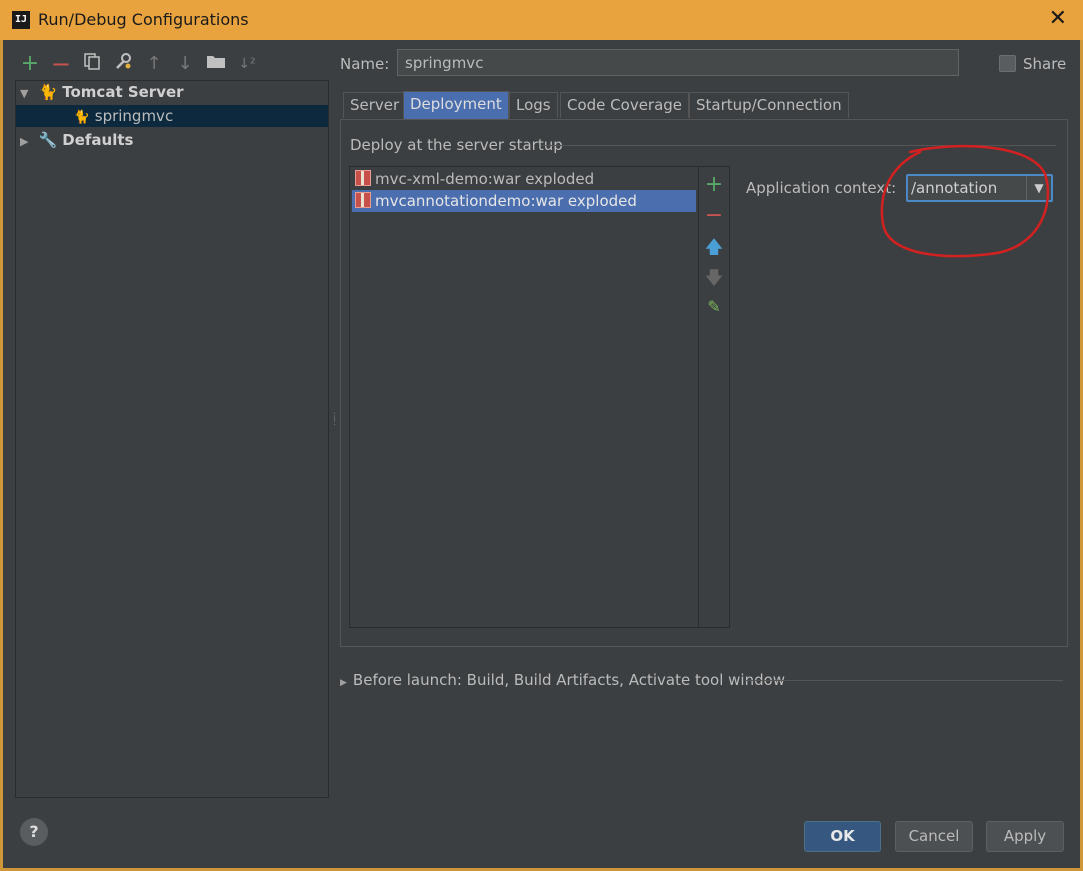 The image size is (1083, 871). Describe the element at coordinates (541, 20) in the screenshot. I see `title-bar: IJ Run/Debug Configurations ✕` at that location.